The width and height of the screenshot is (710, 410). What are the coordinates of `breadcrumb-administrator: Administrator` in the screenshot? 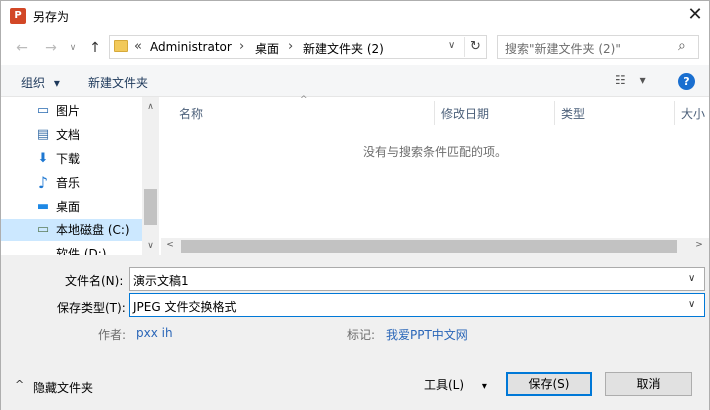 It's located at (191, 47).